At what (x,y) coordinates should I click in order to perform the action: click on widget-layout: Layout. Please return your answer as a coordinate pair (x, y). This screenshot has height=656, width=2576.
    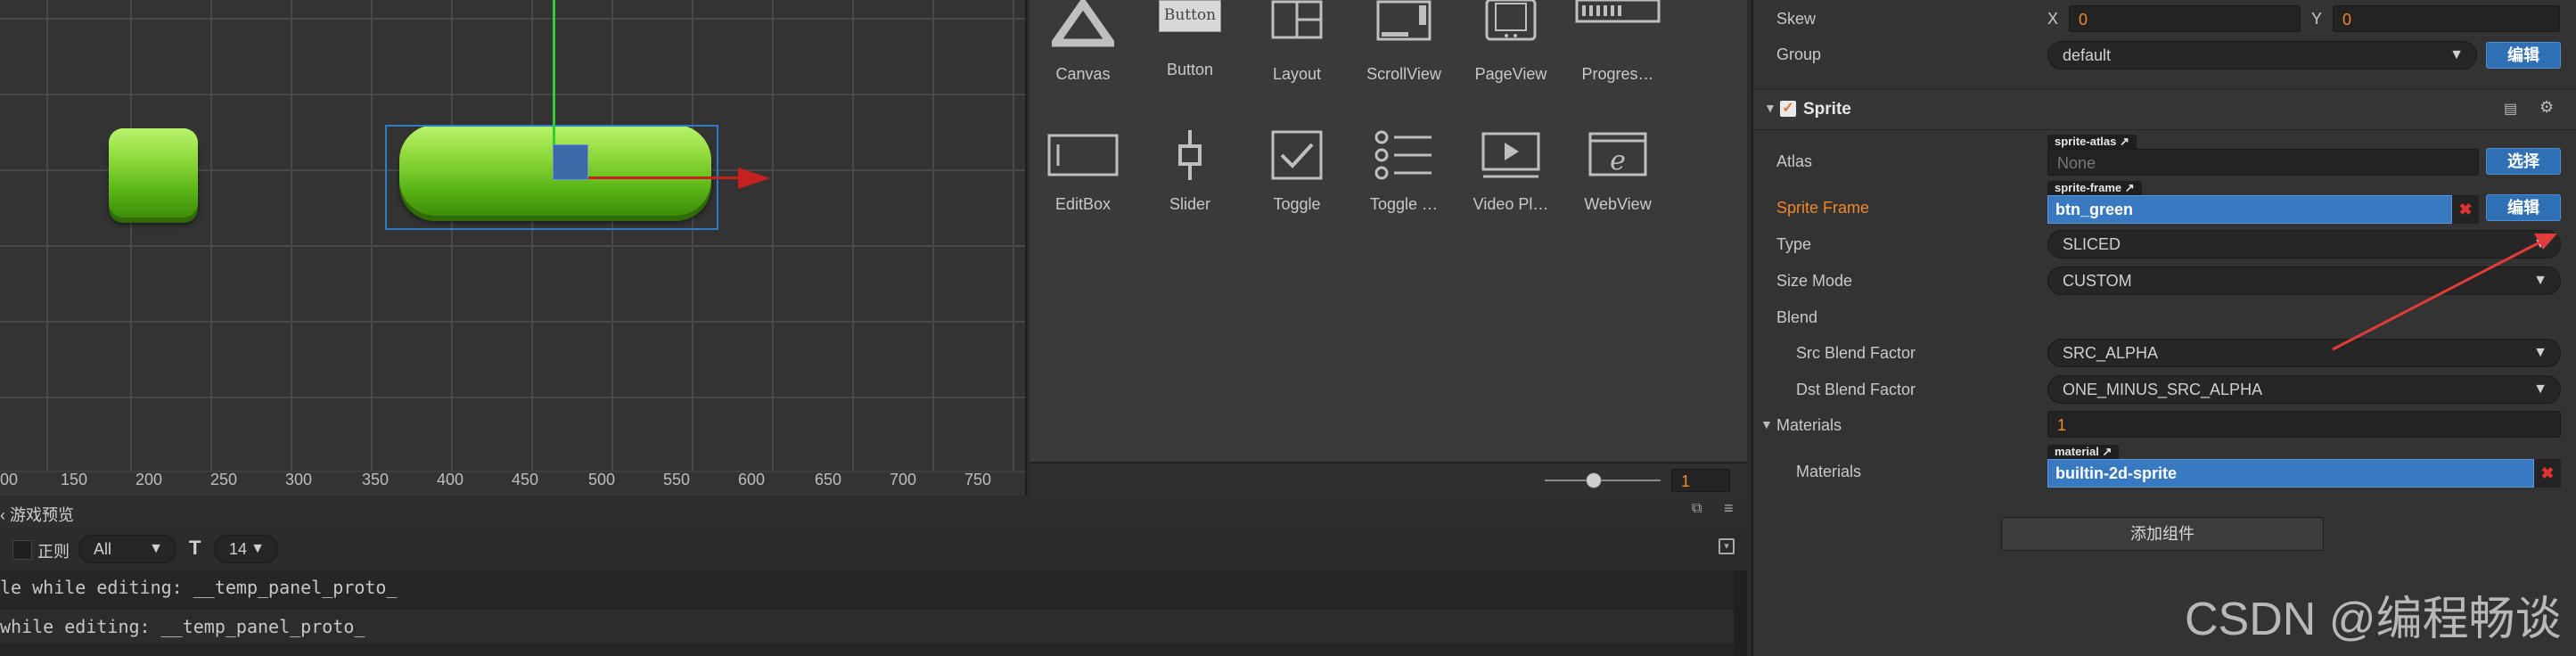
    Looking at the image, I should click on (1296, 42).